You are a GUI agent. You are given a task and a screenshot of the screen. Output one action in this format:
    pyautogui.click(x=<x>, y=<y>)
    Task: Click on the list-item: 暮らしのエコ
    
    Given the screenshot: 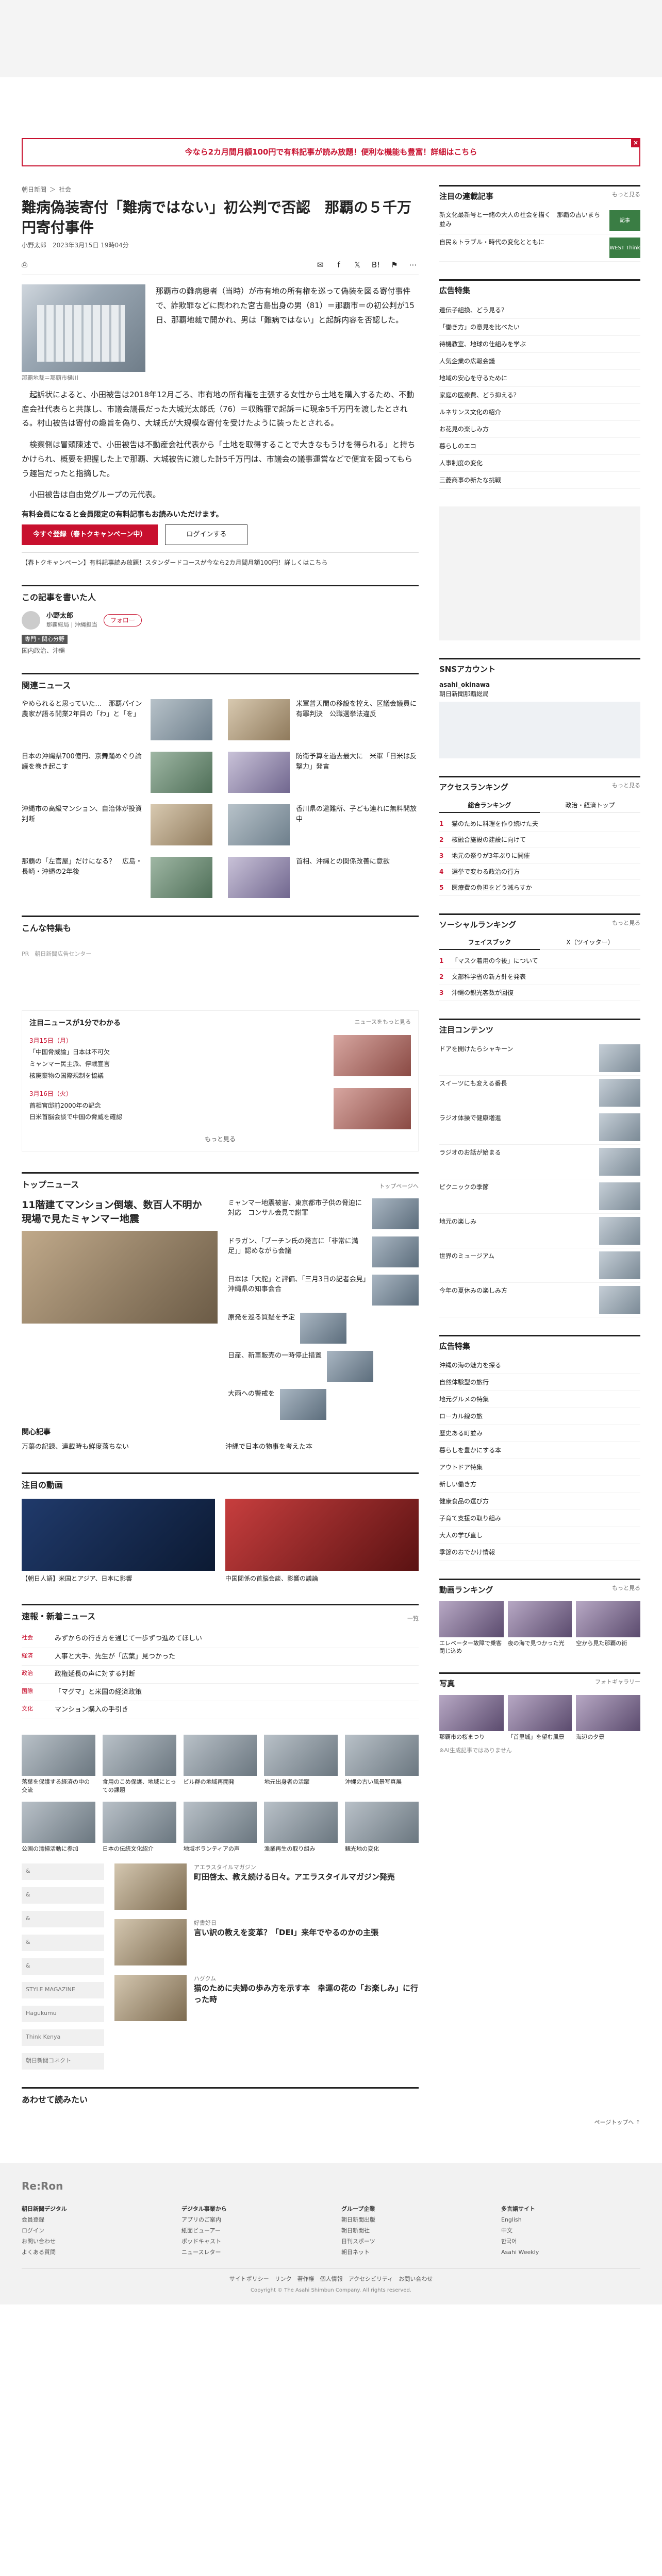 What is the action you would take?
    pyautogui.click(x=539, y=446)
    